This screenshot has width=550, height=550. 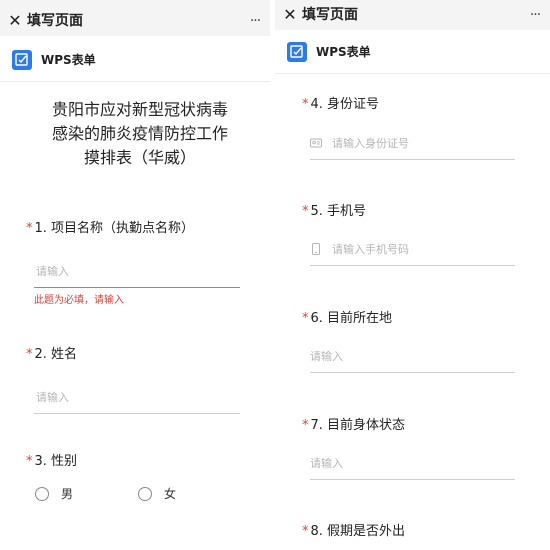 What do you see at coordinates (370, 249) in the screenshot?
I see `input-placeholder: 请输入手机号码` at bounding box center [370, 249].